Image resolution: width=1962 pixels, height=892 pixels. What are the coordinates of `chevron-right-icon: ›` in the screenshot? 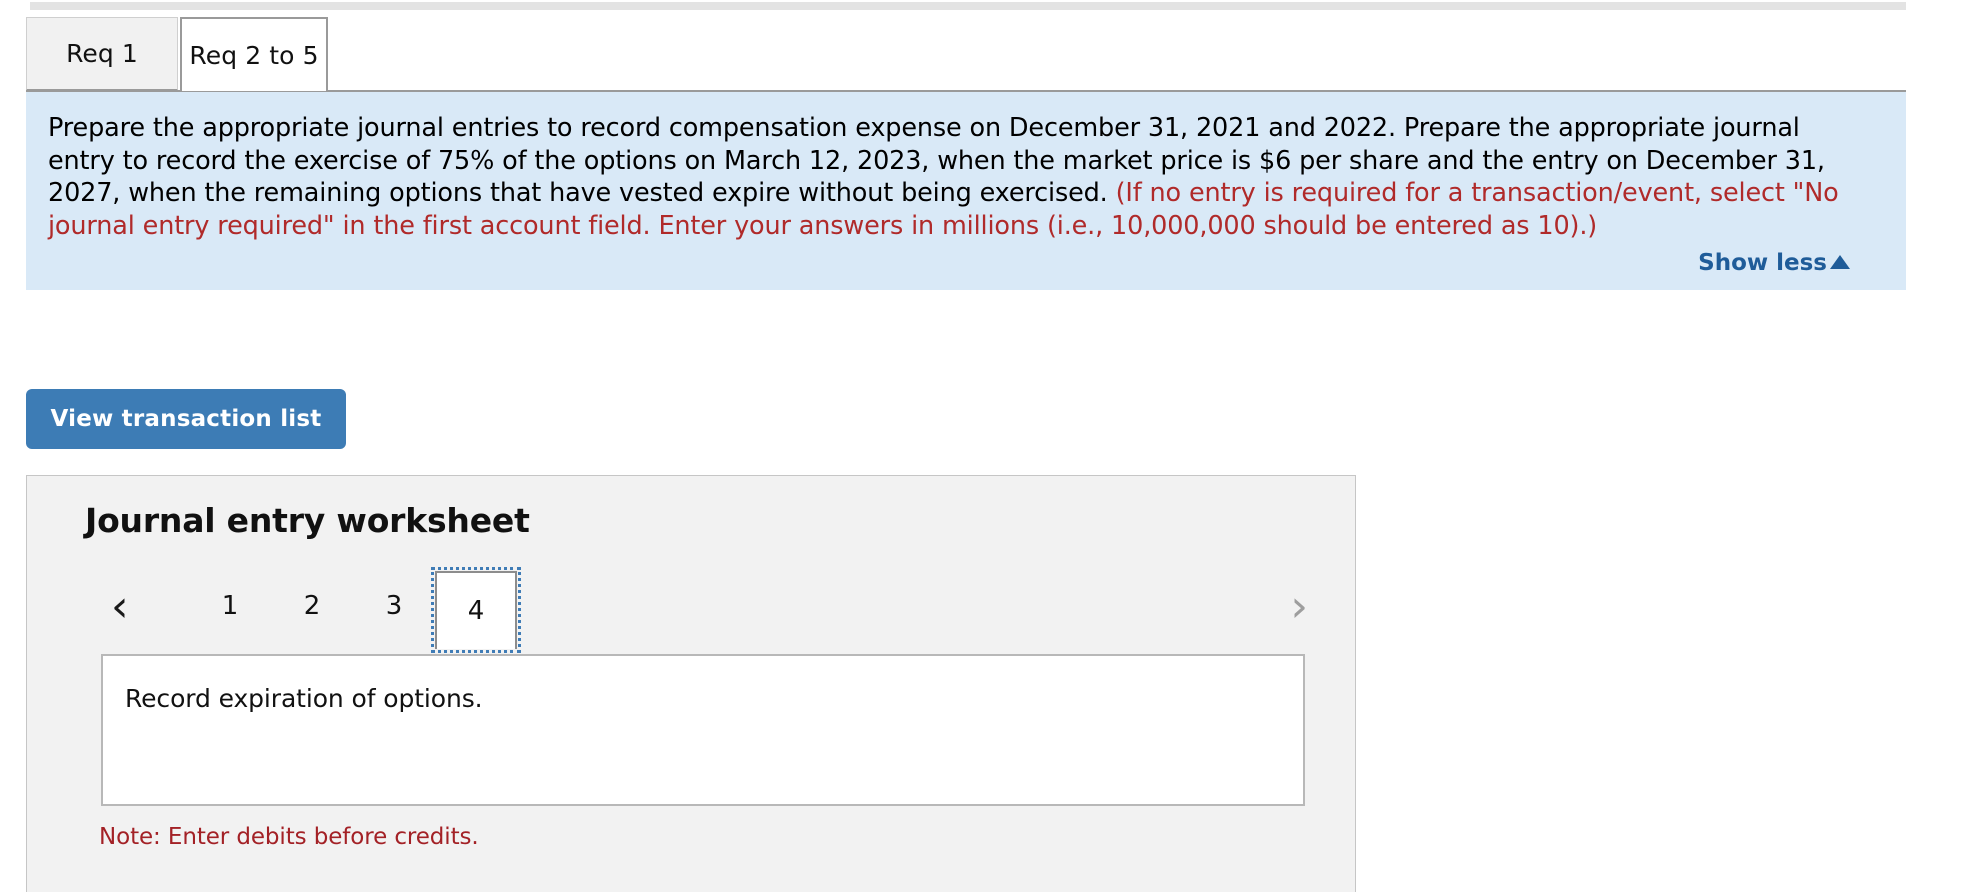 It's located at (1299, 607).